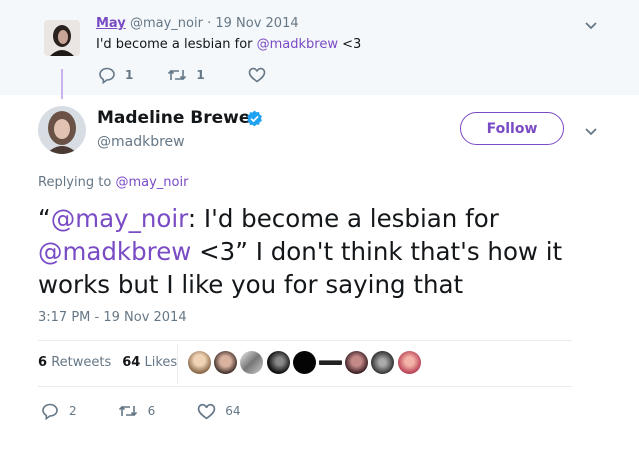  Describe the element at coordinates (151, 182) in the screenshot. I see `replying-to-handle: @may_noir` at that location.